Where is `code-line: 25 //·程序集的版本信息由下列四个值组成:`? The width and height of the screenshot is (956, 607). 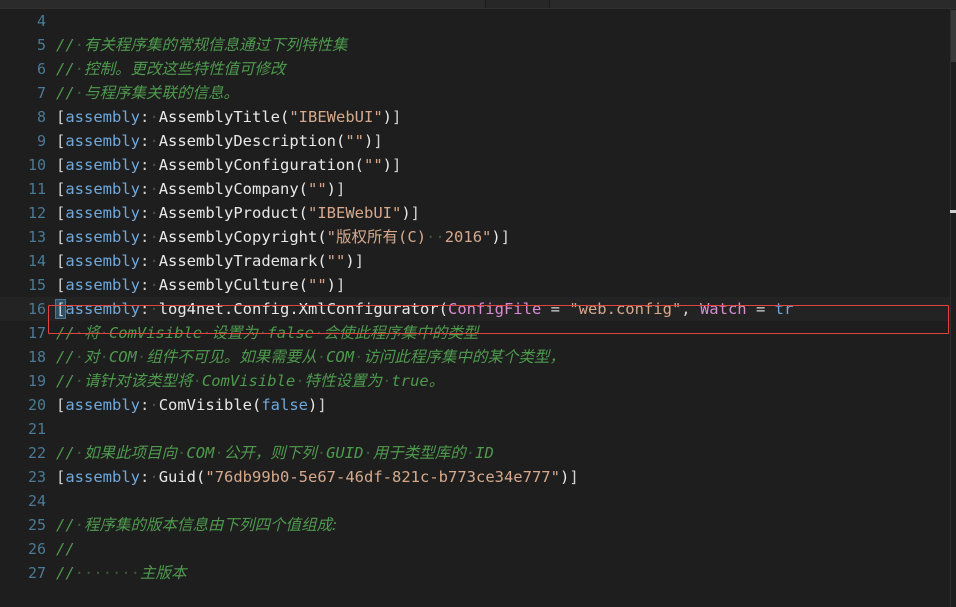
code-line: 25 //·程序集的版本信息由下列四个值组成: is located at coordinates (478, 525).